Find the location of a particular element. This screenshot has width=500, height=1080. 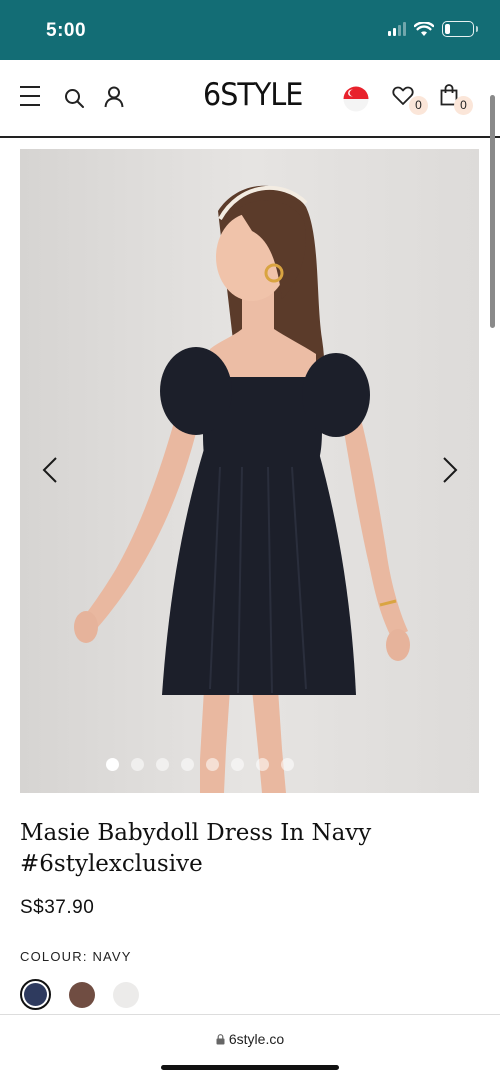

colour-swatches is located at coordinates (79, 994).